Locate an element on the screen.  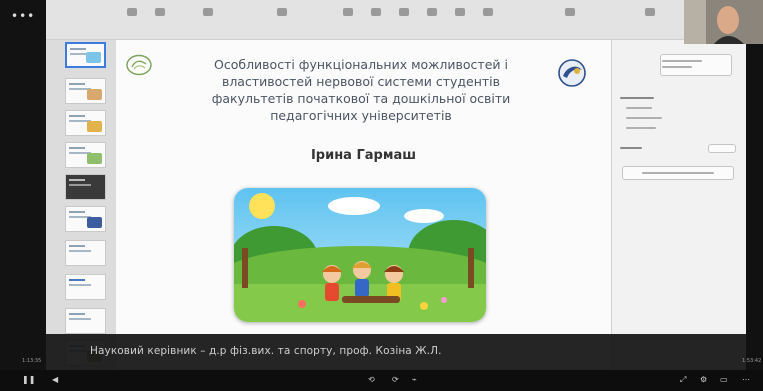
emblem-logo-icon is located at coordinates (572, 73).